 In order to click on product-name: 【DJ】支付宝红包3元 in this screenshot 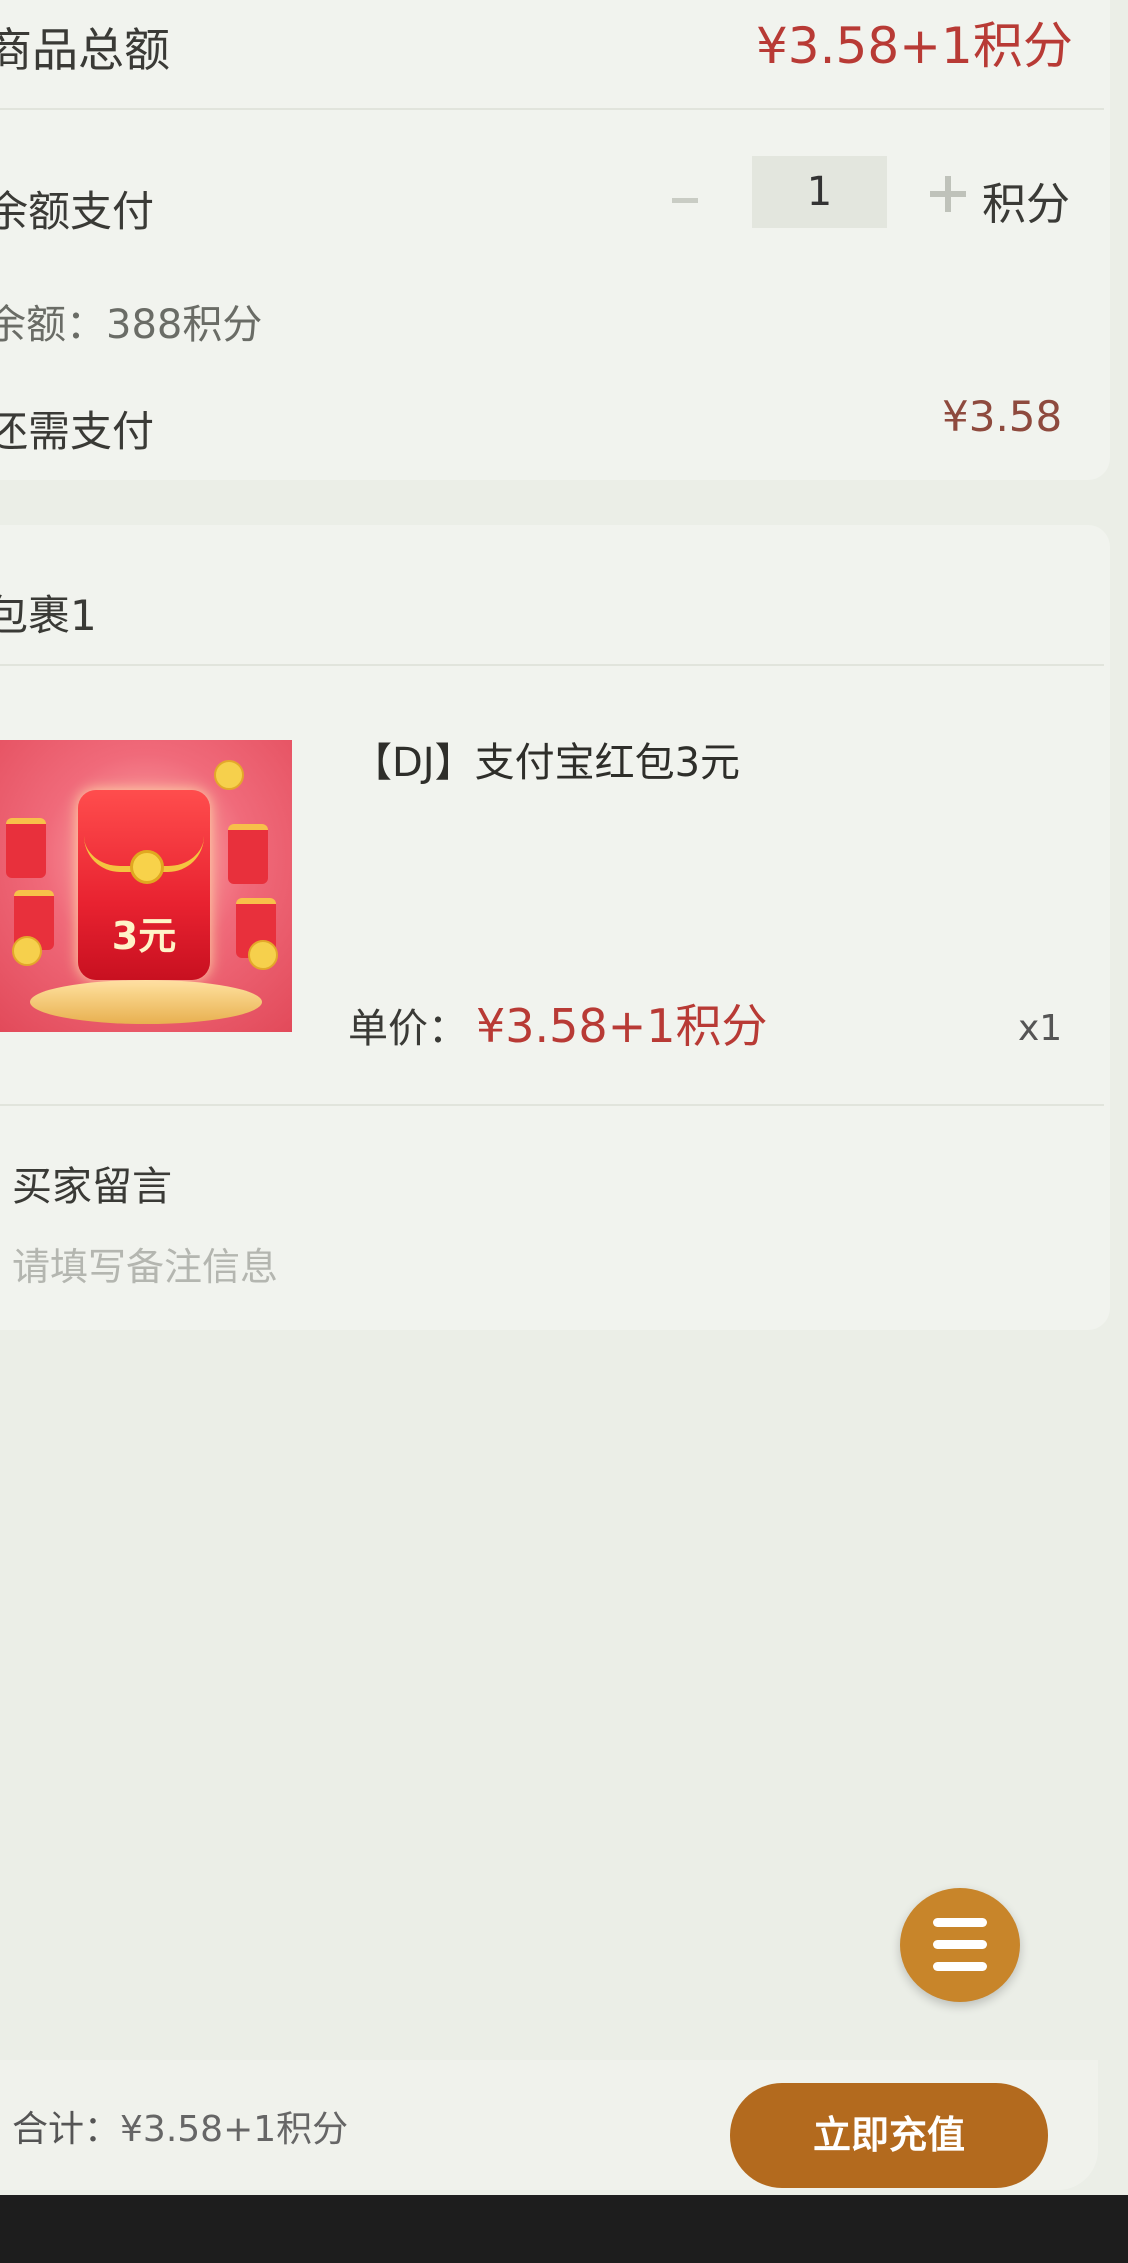, I will do `click(546, 759)`.